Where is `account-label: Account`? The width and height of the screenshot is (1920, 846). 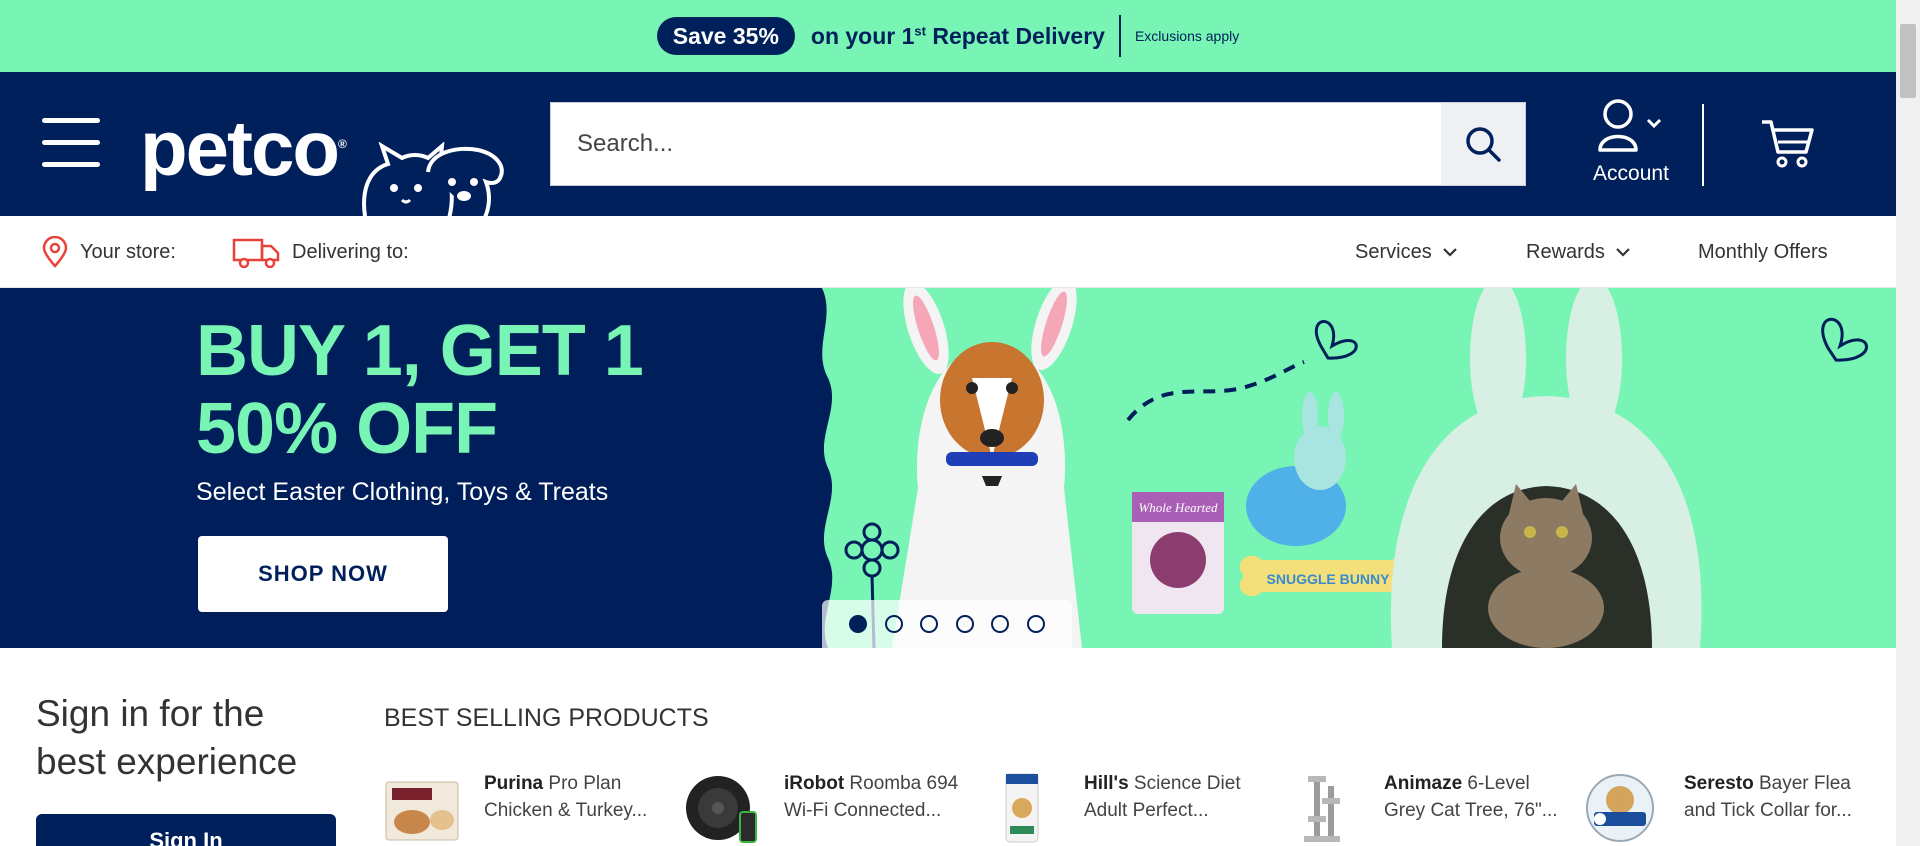 account-label: Account is located at coordinates (1631, 173).